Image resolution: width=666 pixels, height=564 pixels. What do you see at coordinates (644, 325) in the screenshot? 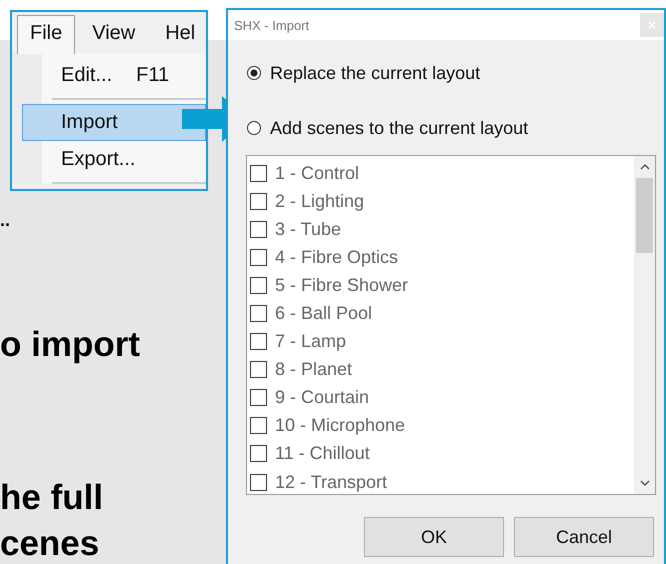
I see `scrollbar` at bounding box center [644, 325].